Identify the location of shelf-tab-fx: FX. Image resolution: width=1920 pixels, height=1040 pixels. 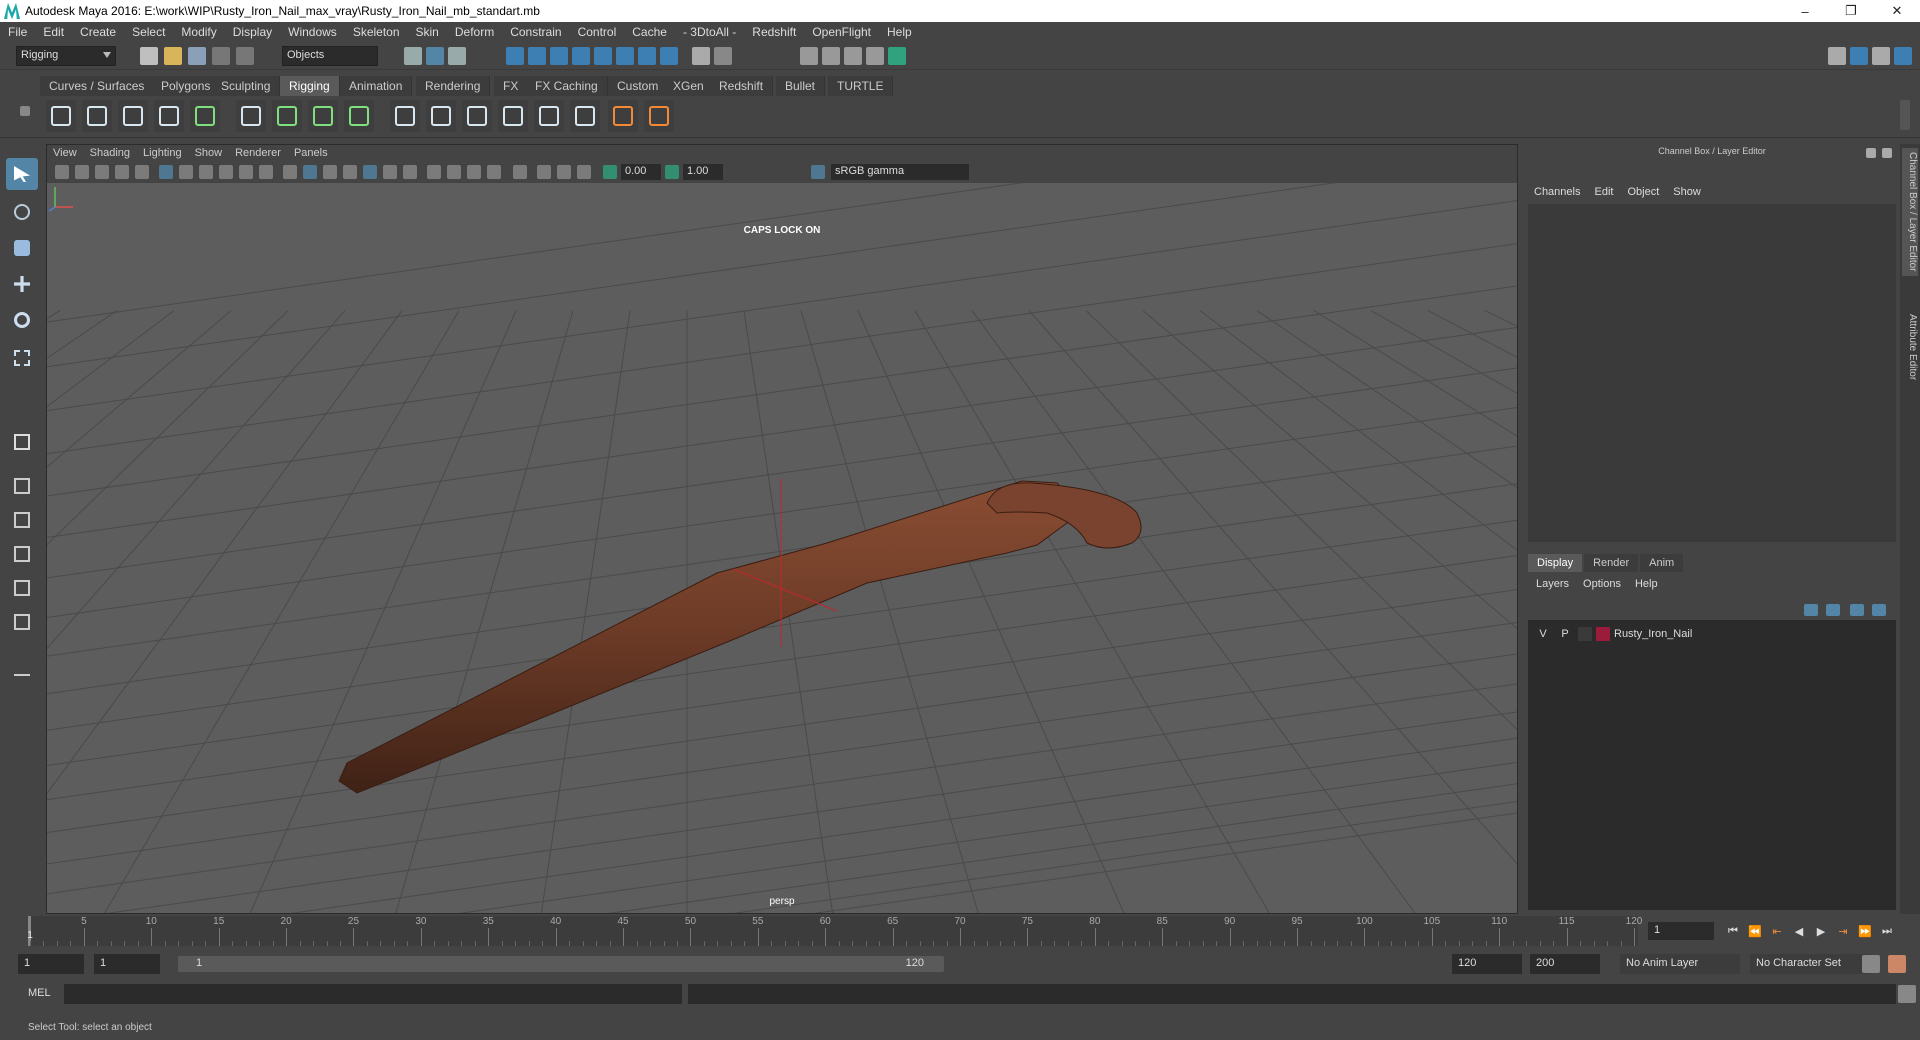
(511, 86).